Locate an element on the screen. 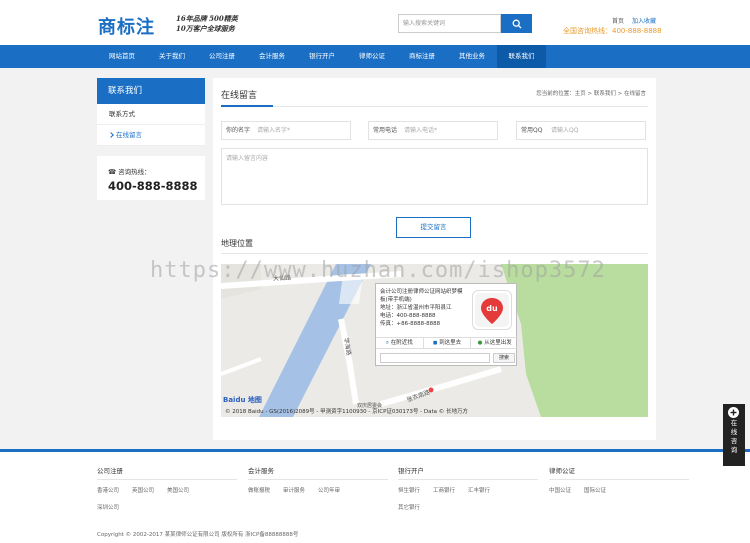 This screenshot has height=543, width=750. title-underline is located at coordinates (247, 106).